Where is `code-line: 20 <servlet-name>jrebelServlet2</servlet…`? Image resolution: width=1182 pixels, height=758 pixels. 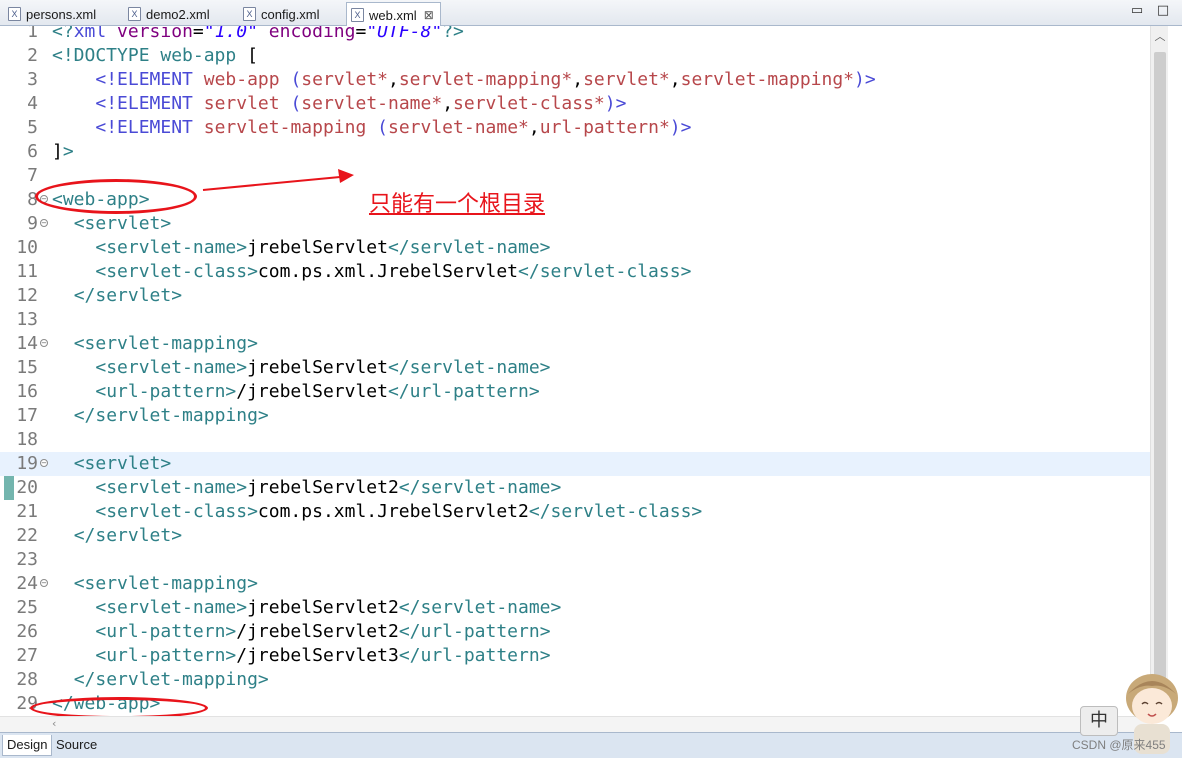
code-line: 20 <servlet-name>jrebelServlet2</servlet… is located at coordinates (575, 488).